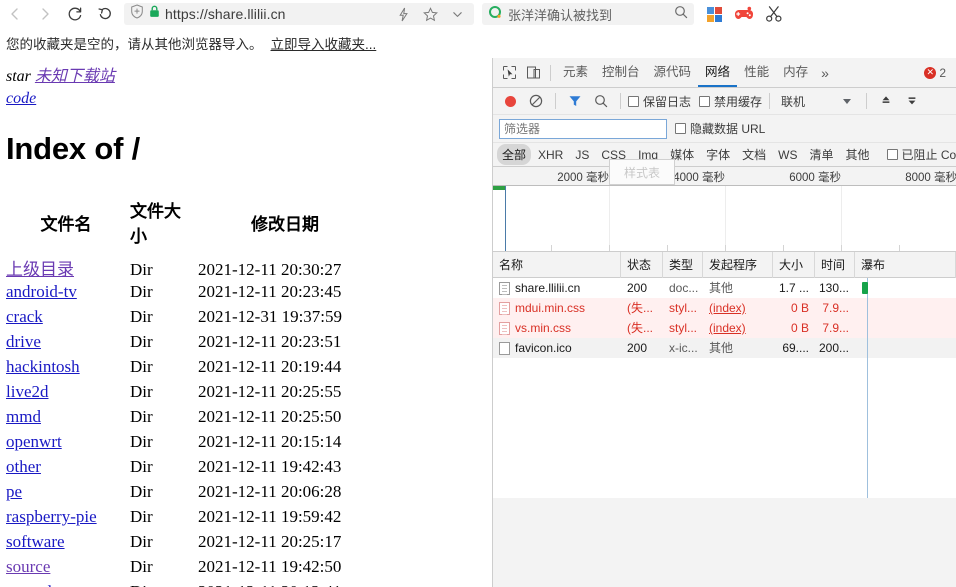  What do you see at coordinates (557, 328) in the screenshot?
I see `cell-name: vs.min.css` at bounding box center [557, 328].